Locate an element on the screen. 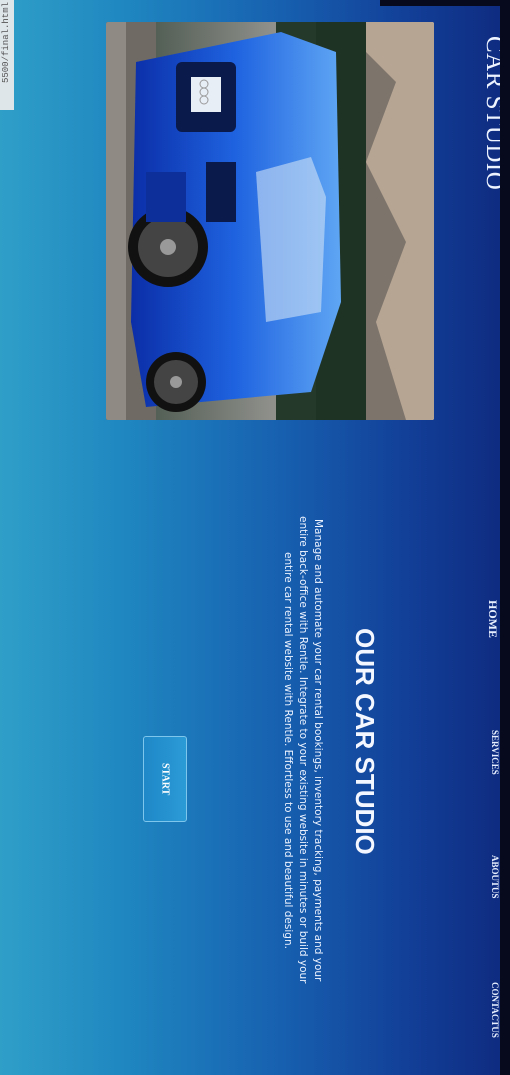 The height and width of the screenshot is (1075, 510). monitor-bezel is located at coordinates (505, 537).